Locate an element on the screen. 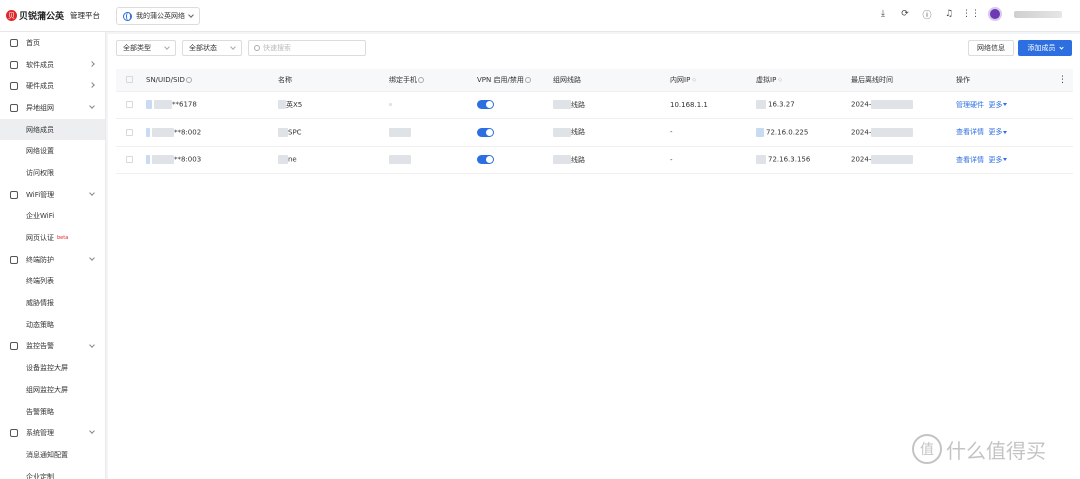 The image size is (1080, 479). sidebar-item: 网络设置 is located at coordinates (52, 151).